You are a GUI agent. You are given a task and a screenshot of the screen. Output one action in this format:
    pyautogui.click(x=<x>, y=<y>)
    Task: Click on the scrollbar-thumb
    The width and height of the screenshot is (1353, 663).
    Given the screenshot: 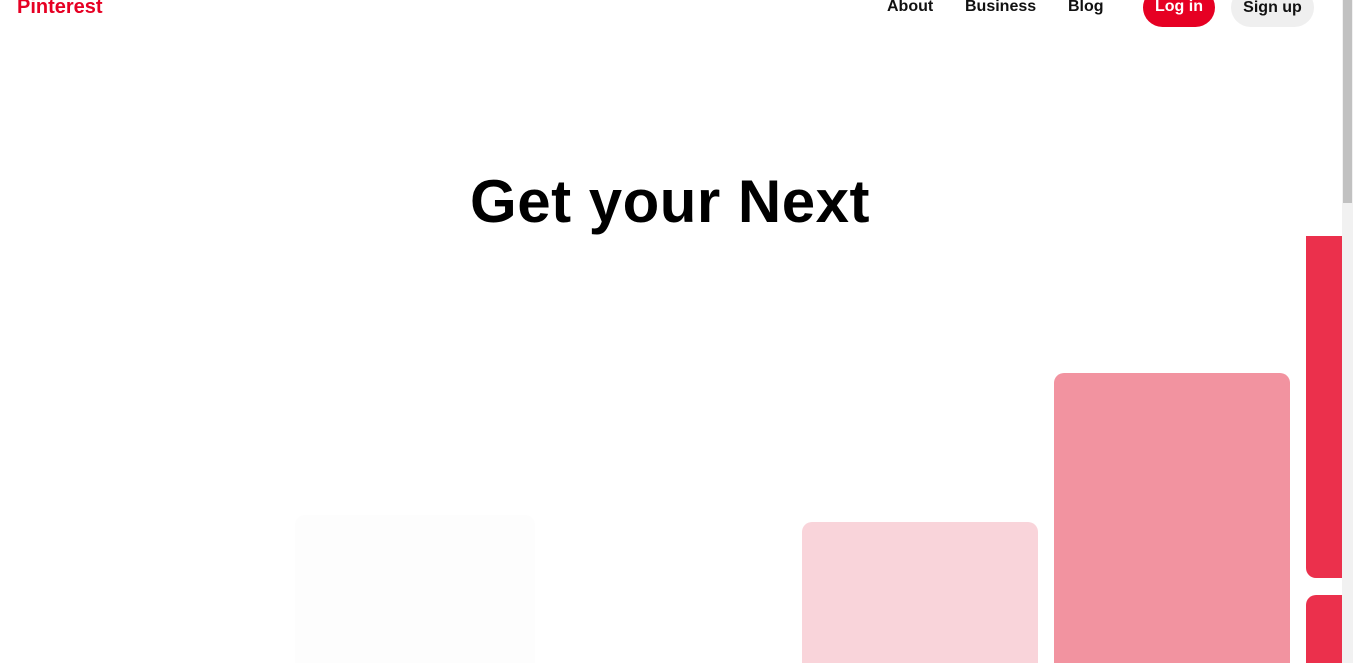 What is the action you would take?
    pyautogui.click(x=1347, y=101)
    